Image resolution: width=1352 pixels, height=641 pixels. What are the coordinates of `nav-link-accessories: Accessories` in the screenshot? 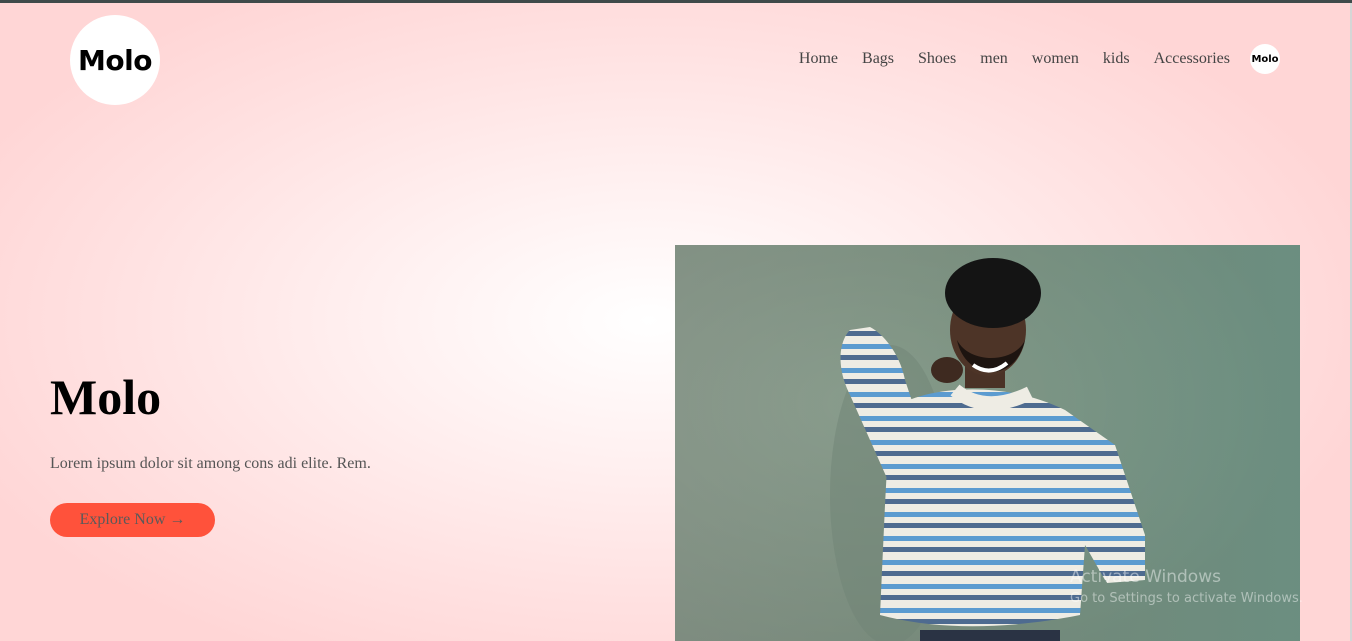 It's located at (1192, 59).